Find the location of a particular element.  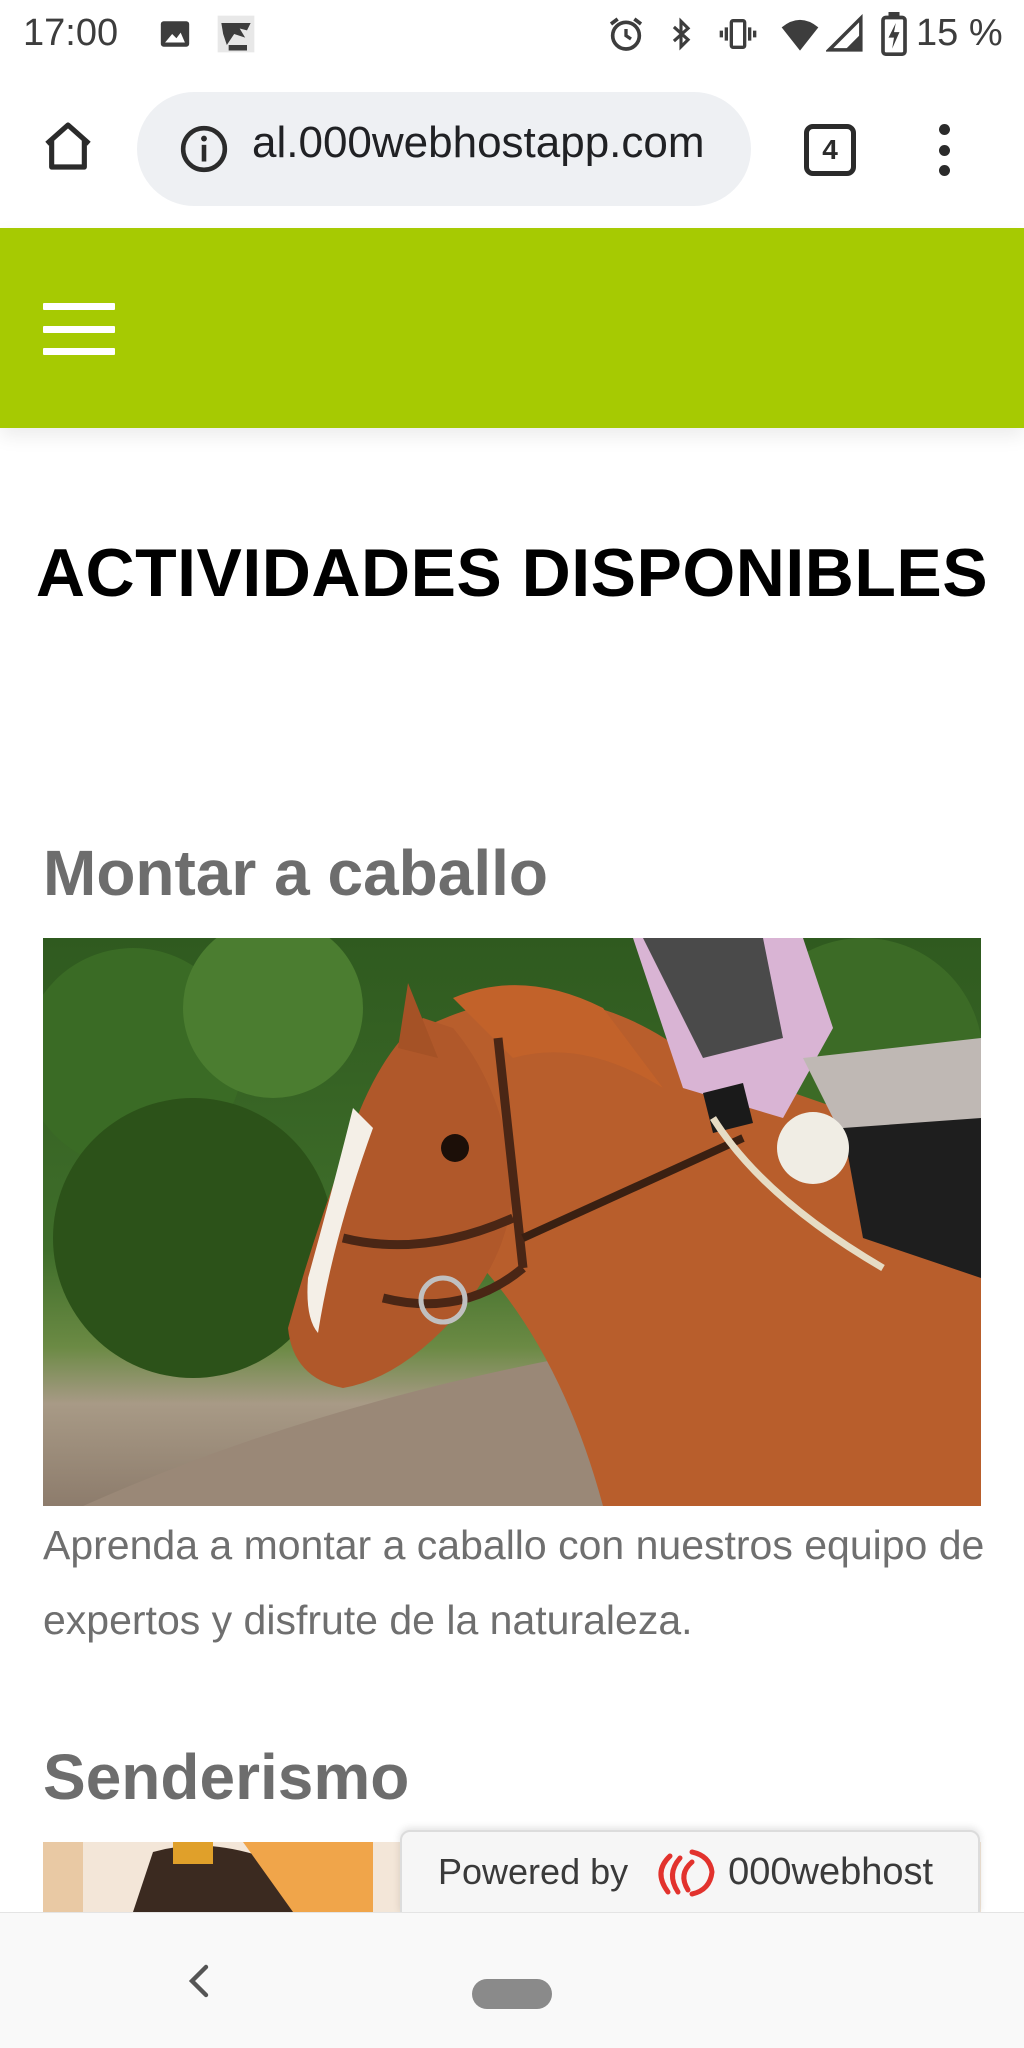

vibrate-icon is located at coordinates (738, 34).